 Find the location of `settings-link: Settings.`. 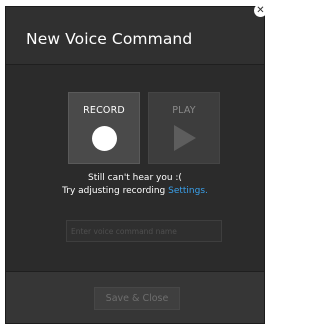

settings-link: Settings. is located at coordinates (188, 191).